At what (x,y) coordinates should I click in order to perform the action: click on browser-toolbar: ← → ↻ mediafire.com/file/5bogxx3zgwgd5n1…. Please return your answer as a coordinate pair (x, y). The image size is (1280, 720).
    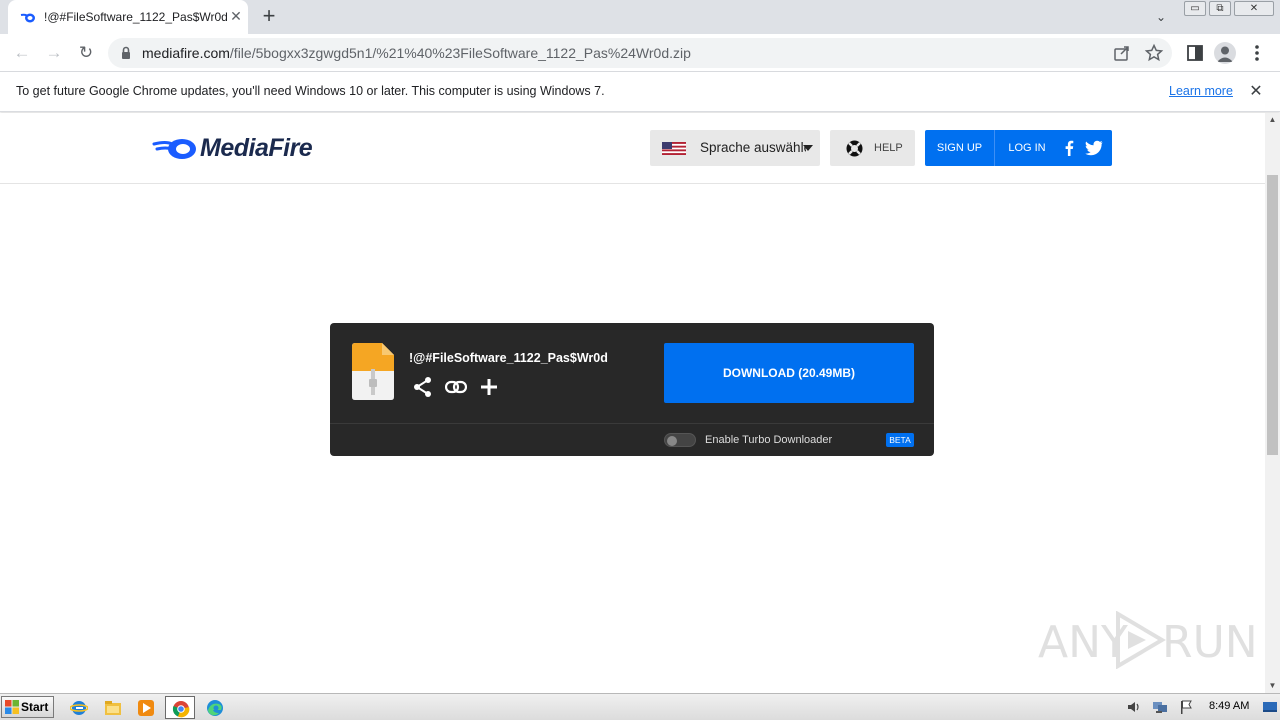
    Looking at the image, I should click on (640, 53).